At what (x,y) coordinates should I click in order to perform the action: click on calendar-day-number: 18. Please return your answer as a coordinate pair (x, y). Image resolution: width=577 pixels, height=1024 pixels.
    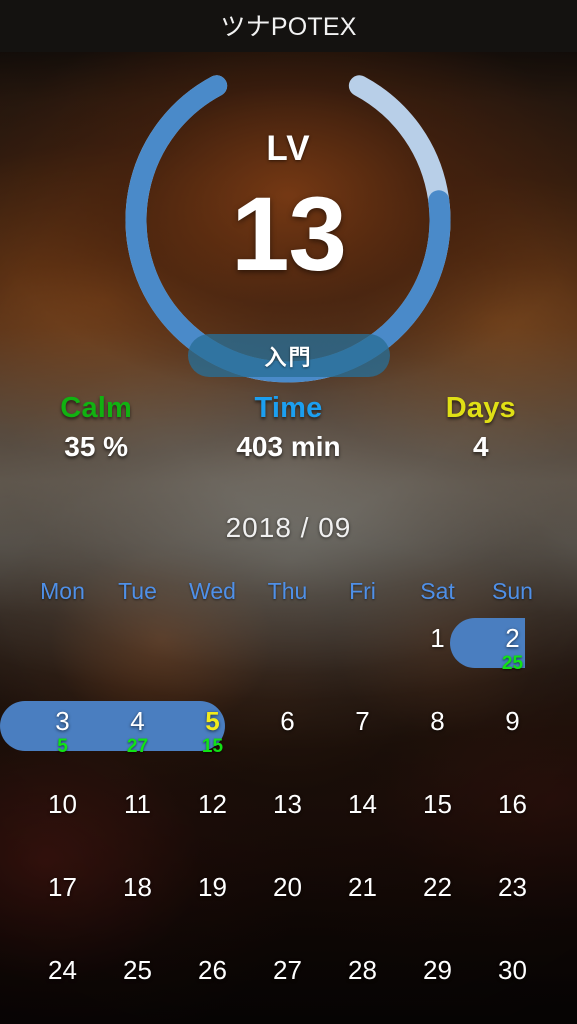
    Looking at the image, I should click on (137, 887).